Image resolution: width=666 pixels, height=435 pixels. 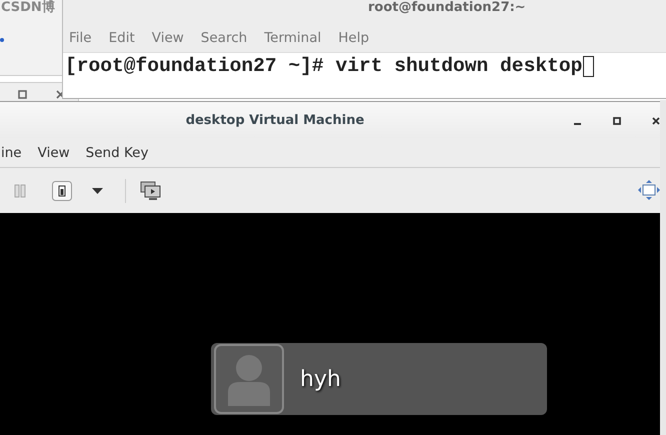 I want to click on menu-item: ine, so click(x=11, y=152).